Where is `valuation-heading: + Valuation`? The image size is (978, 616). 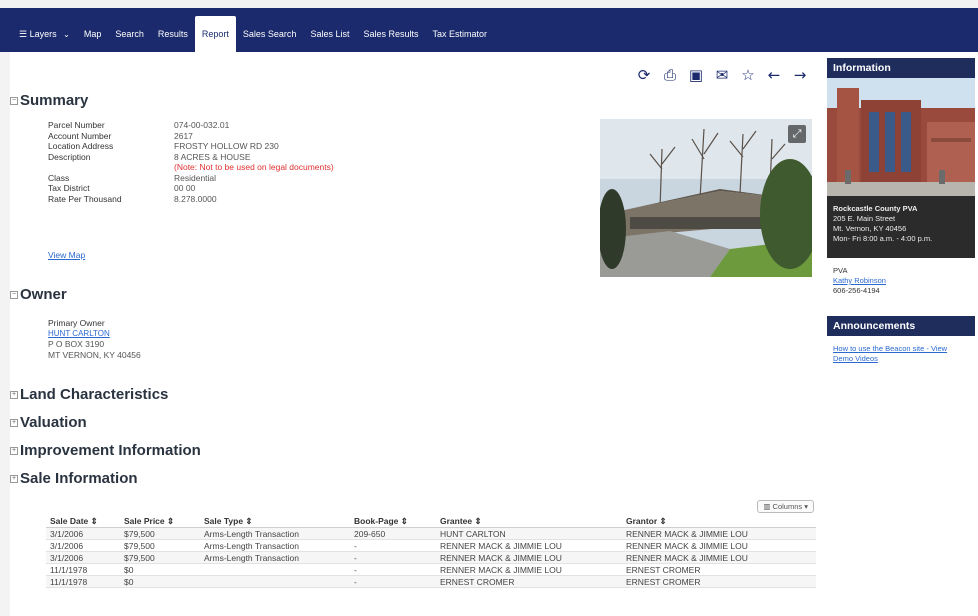
valuation-heading: + Valuation is located at coordinates (48, 422).